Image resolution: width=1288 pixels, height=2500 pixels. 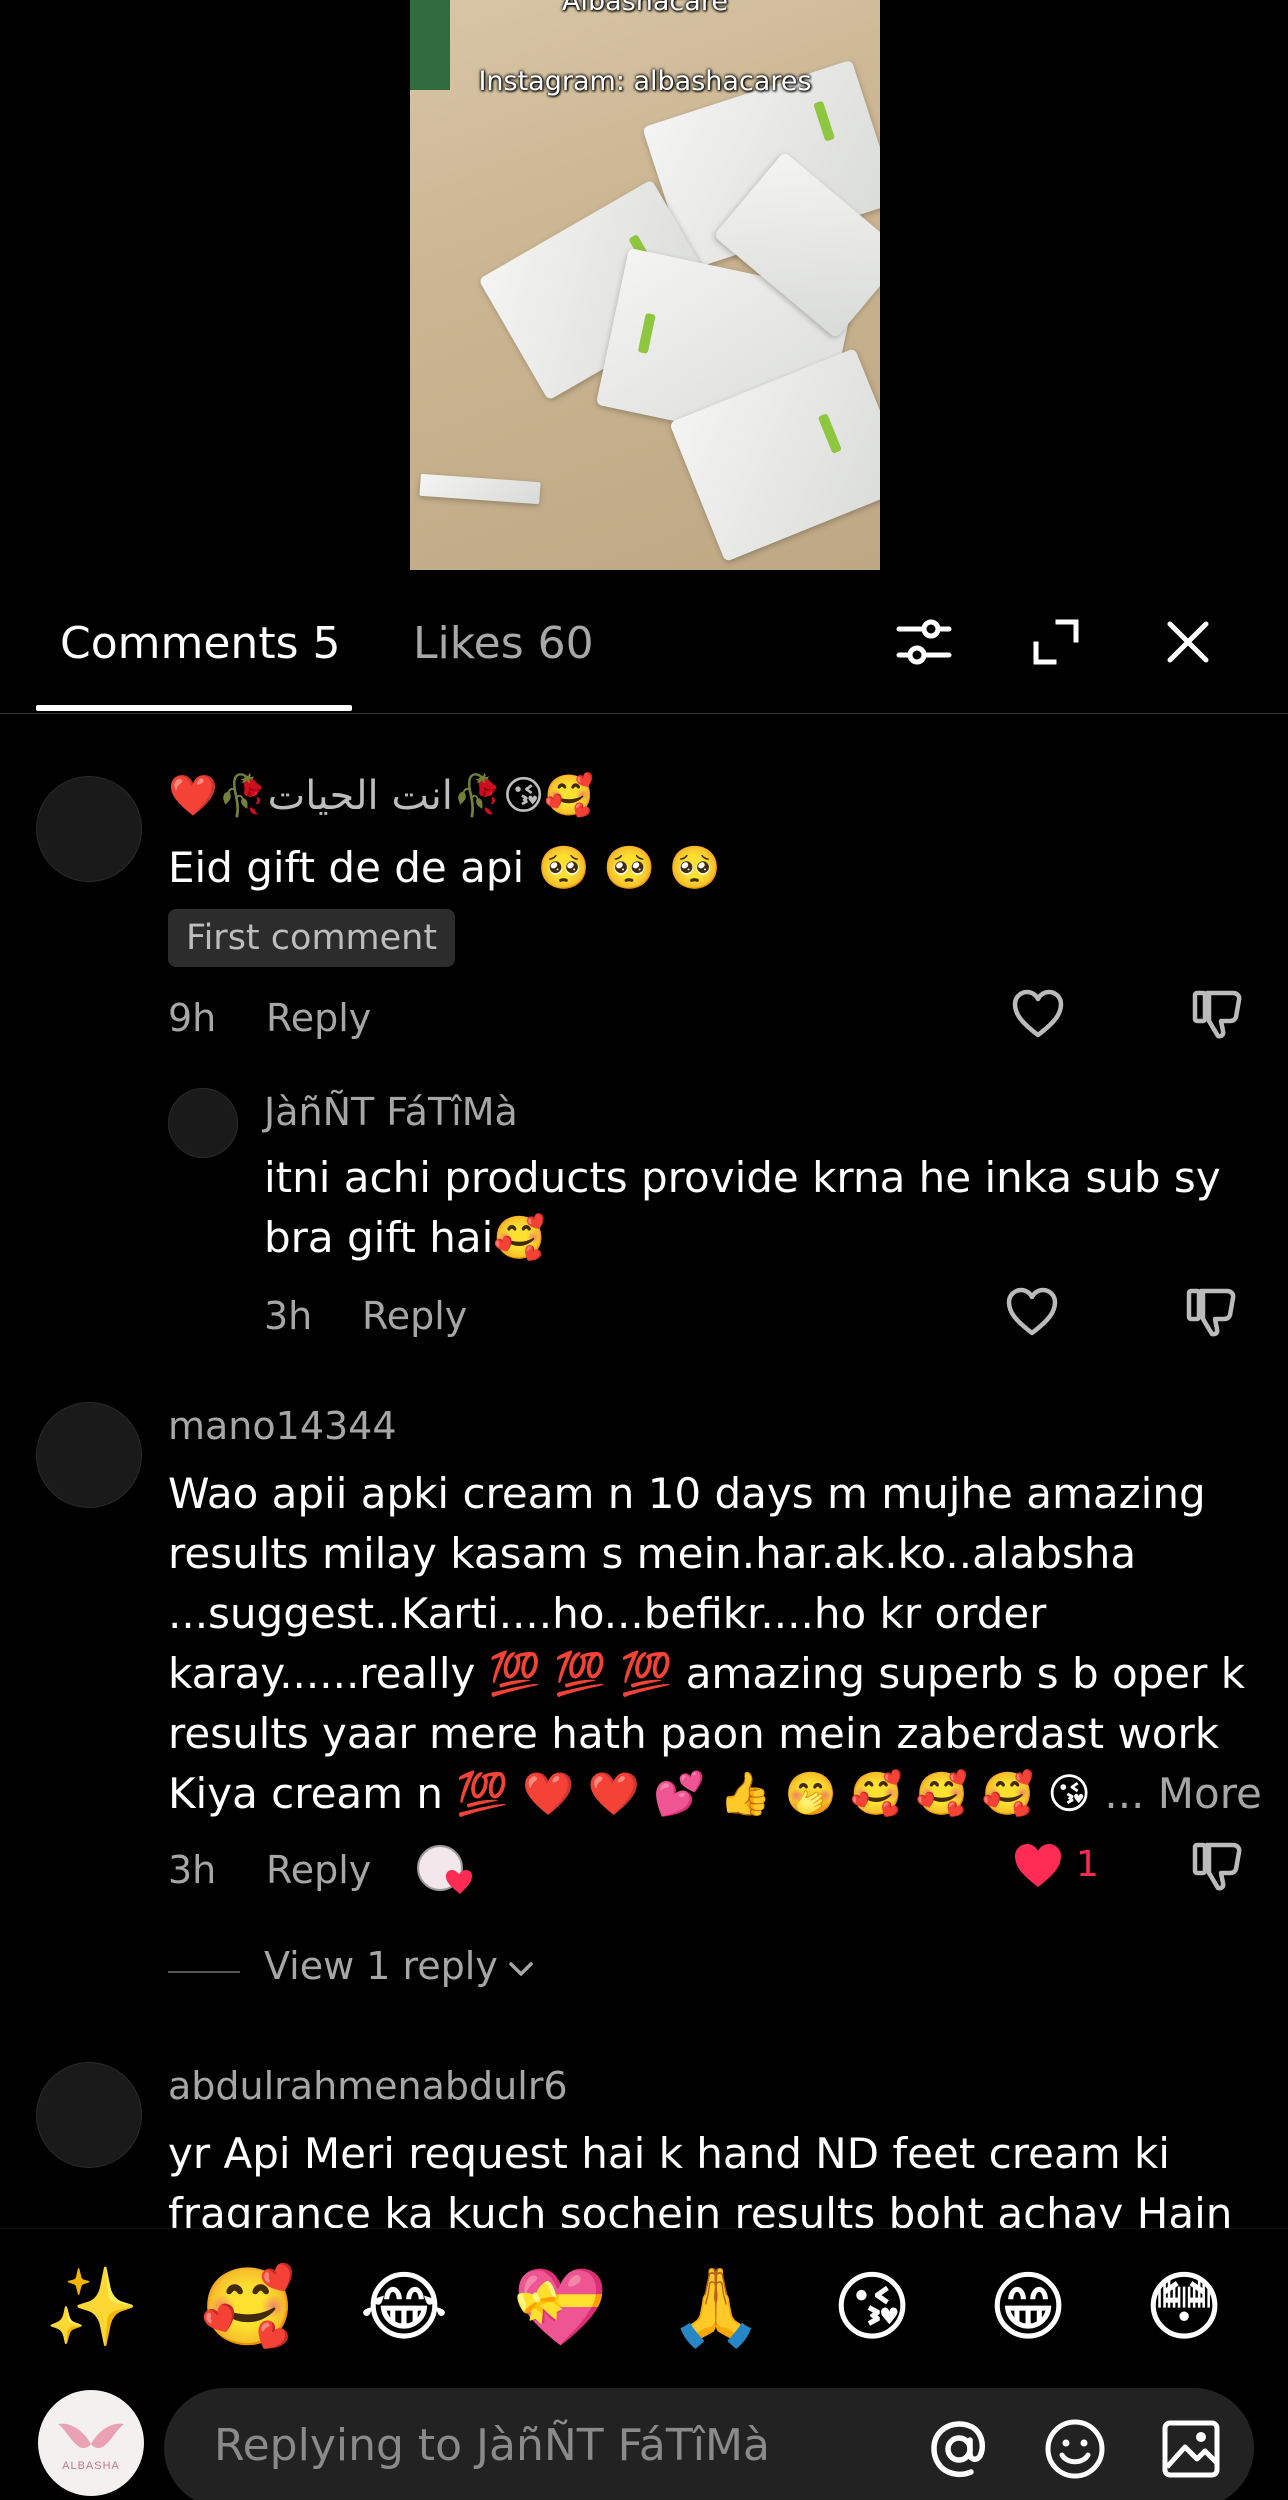 I want to click on emoji-sparkles: ✨, so click(x=92, y=2307).